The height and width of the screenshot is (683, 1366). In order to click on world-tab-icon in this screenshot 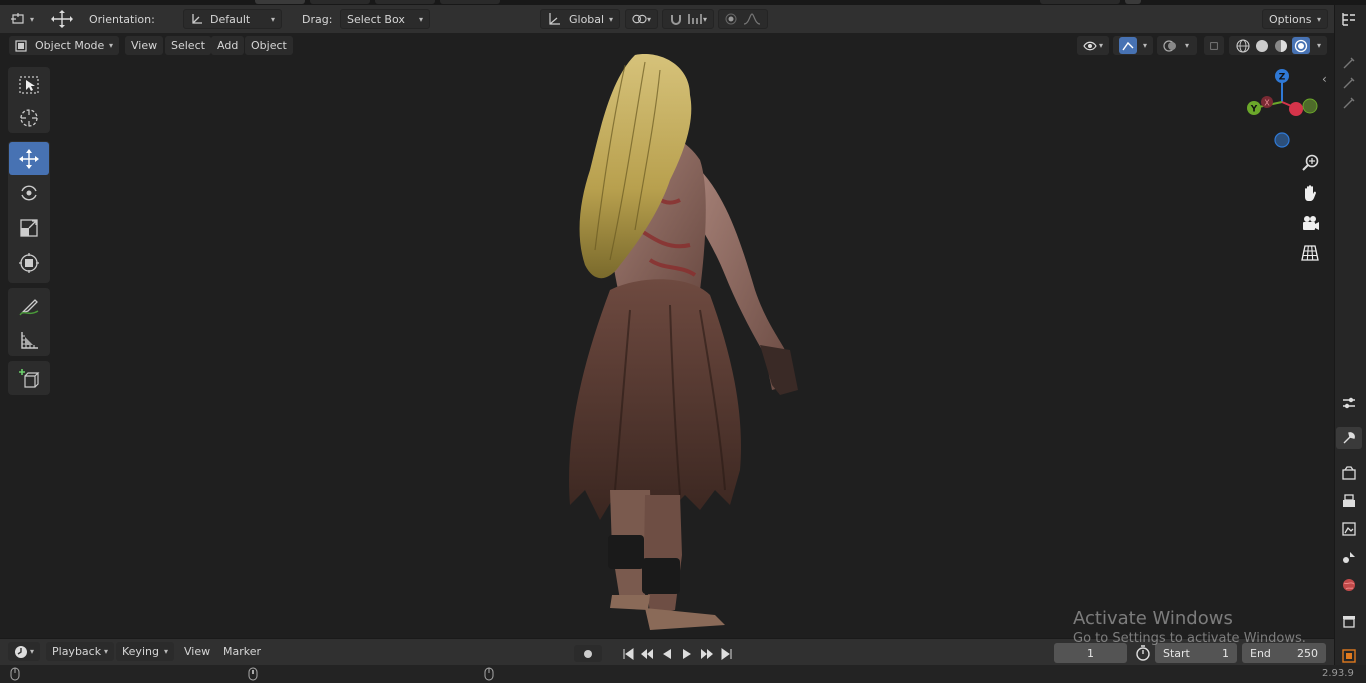, I will do `click(1349, 585)`.